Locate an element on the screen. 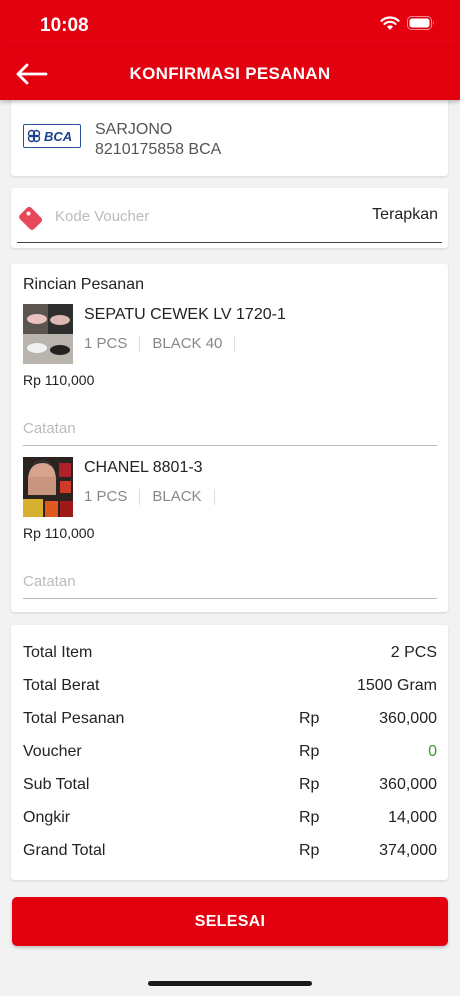 This screenshot has width=460, height=996. voucher-code-input is located at coordinates (185, 216).